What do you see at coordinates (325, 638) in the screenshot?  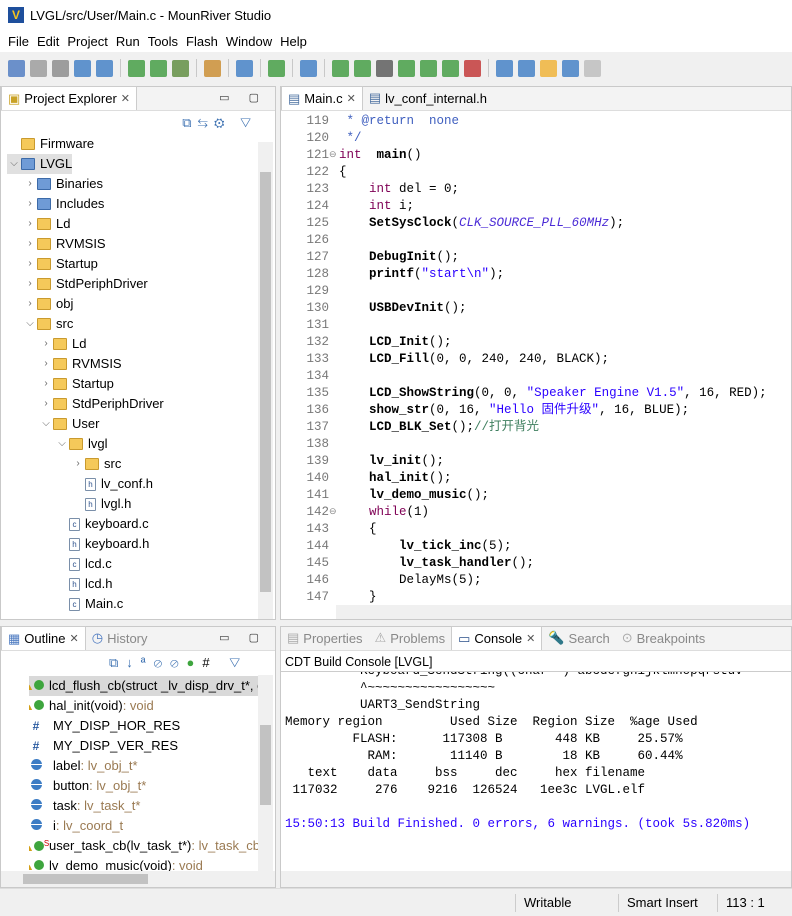 I see `tab-properties: ▤ Properties` at bounding box center [325, 638].